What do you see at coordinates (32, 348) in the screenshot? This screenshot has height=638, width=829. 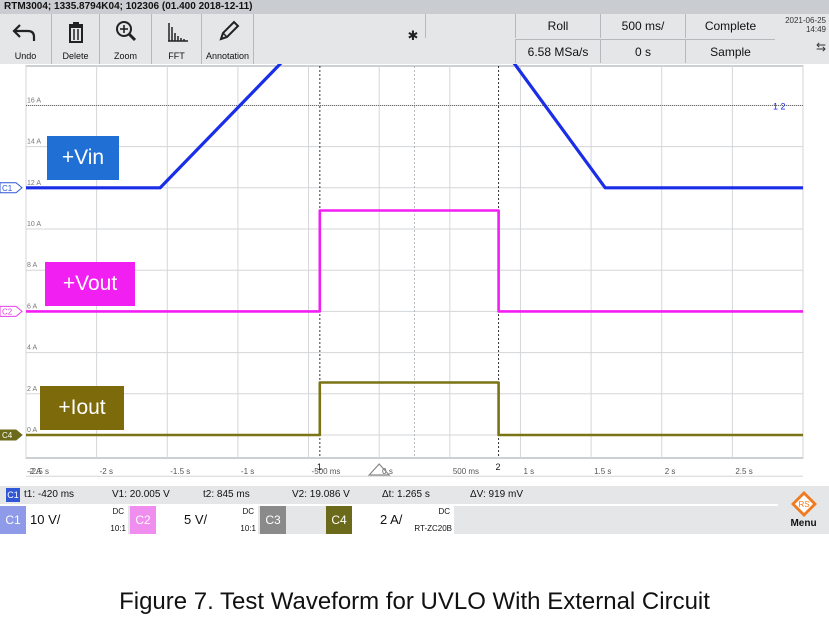 I see `y-tick-label: 4 A` at bounding box center [32, 348].